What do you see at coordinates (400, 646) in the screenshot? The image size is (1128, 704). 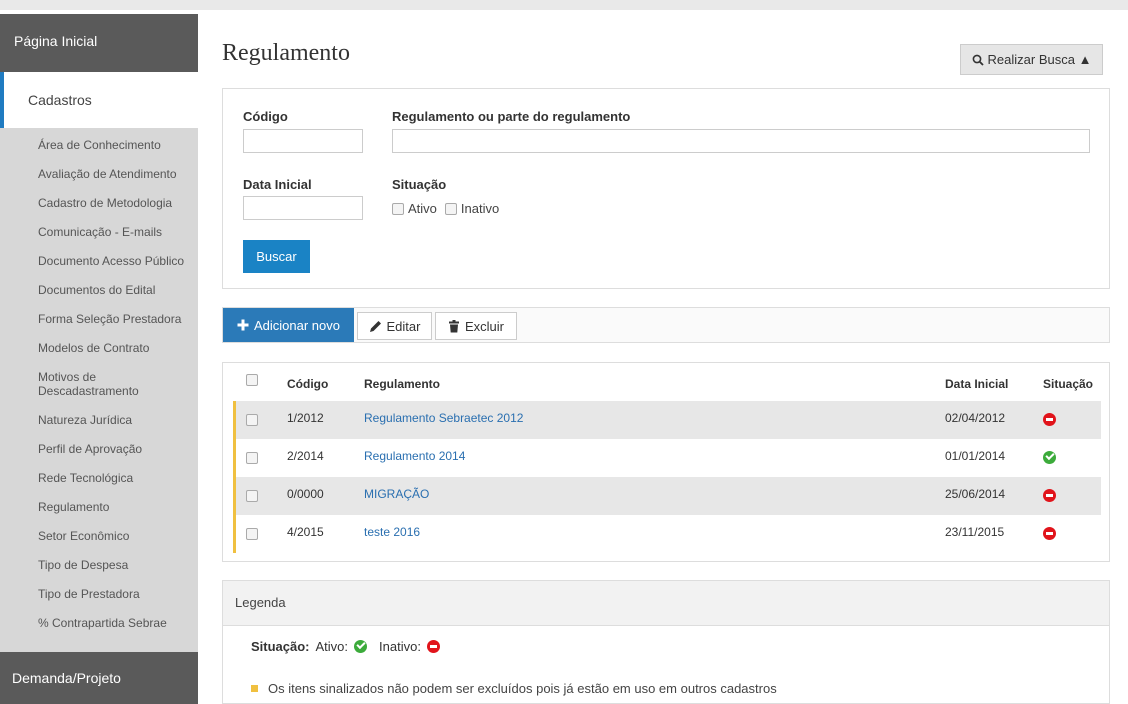 I see `legend-inativo-label: Inativo:` at bounding box center [400, 646].